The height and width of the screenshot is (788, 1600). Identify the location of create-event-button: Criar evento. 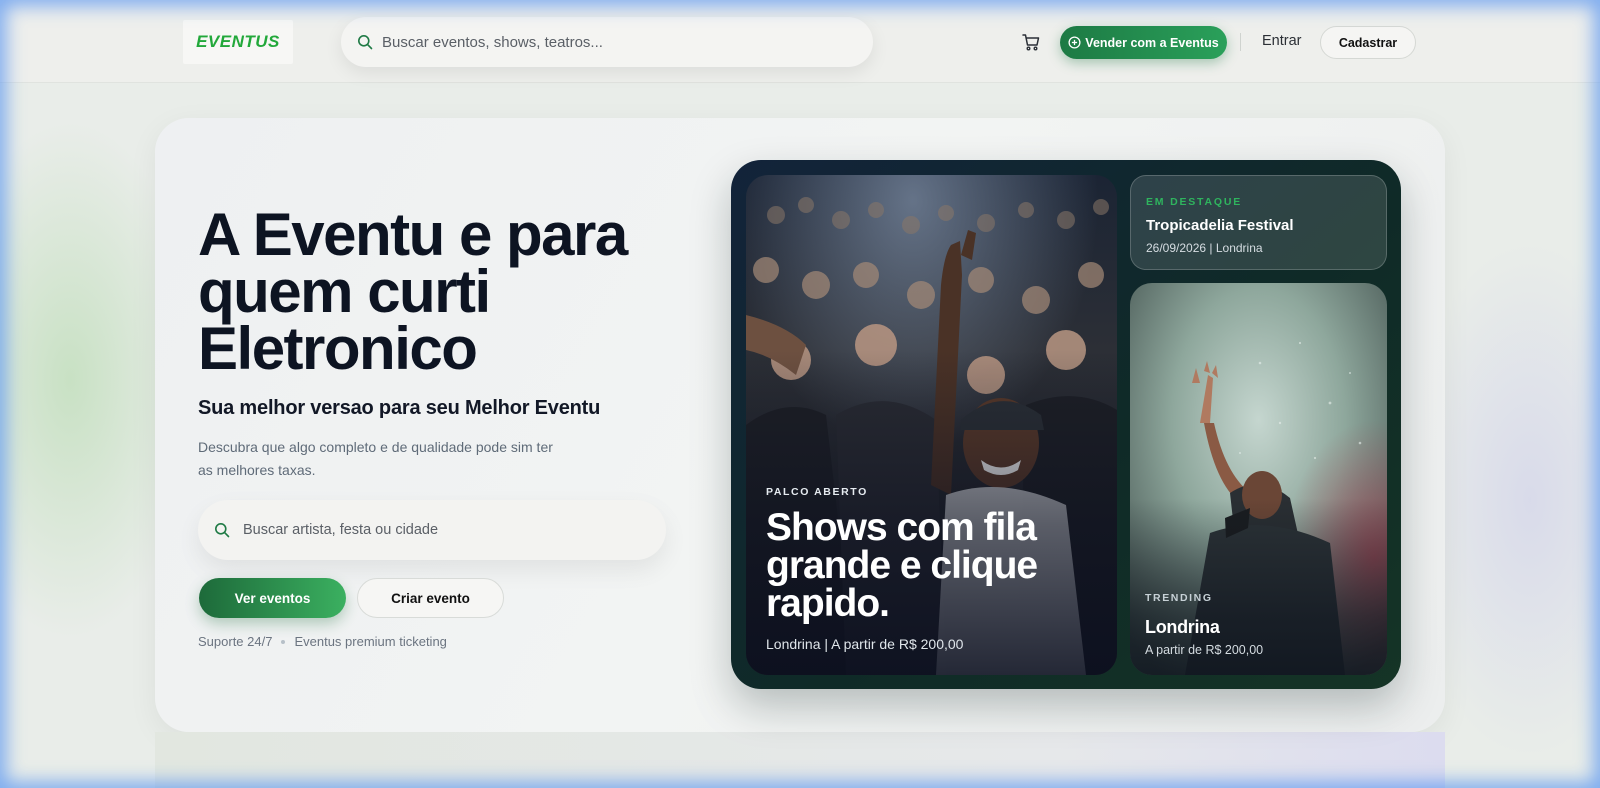
(430, 598).